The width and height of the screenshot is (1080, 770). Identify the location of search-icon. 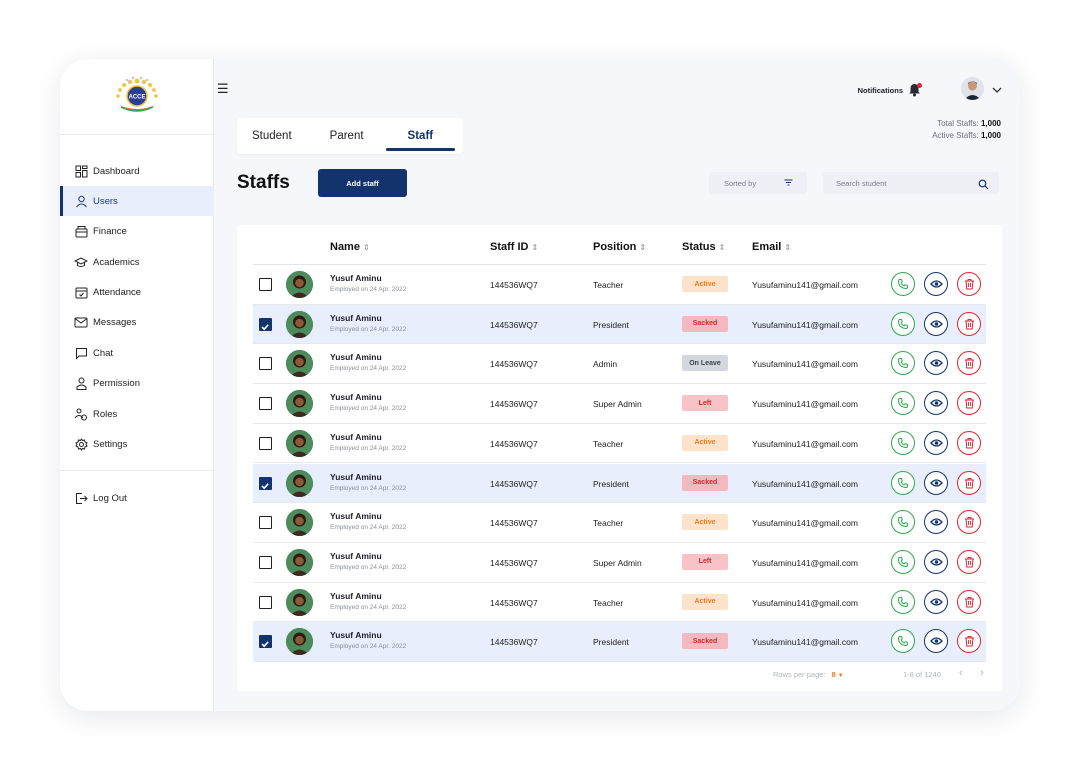
(983, 186).